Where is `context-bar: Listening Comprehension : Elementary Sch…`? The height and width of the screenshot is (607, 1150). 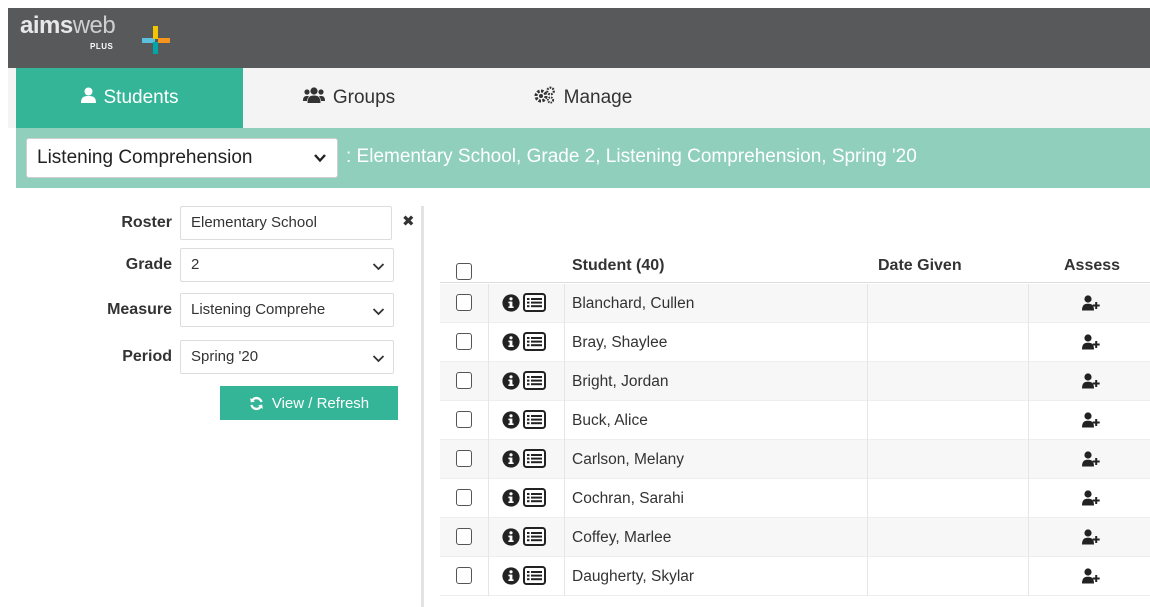 context-bar: Listening Comprehension : Elementary Sch… is located at coordinates (583, 158).